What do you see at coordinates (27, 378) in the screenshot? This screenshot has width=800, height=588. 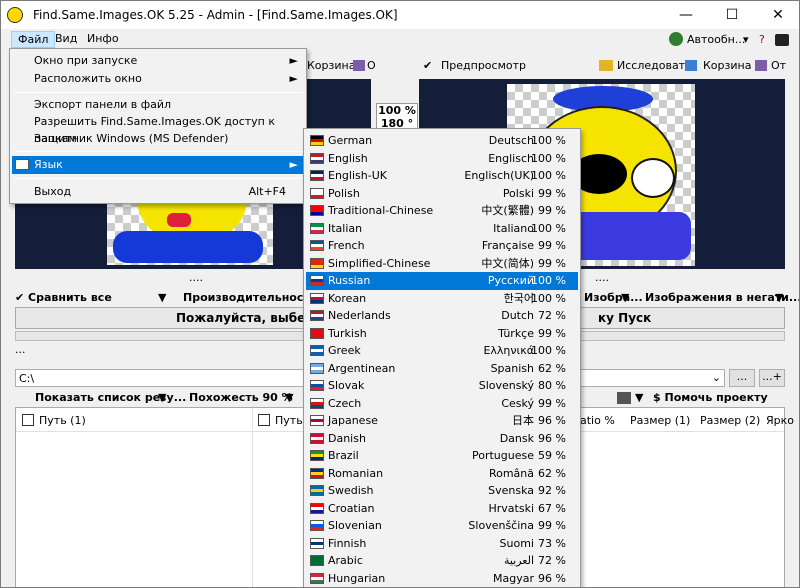 I see `path-value: C:\` at bounding box center [27, 378].